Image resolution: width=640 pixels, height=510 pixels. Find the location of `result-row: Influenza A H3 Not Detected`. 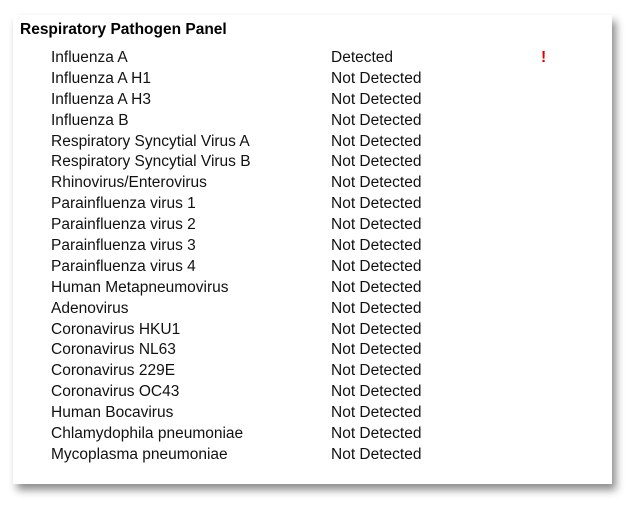

result-row: Influenza A H3 Not Detected is located at coordinates (312, 100).